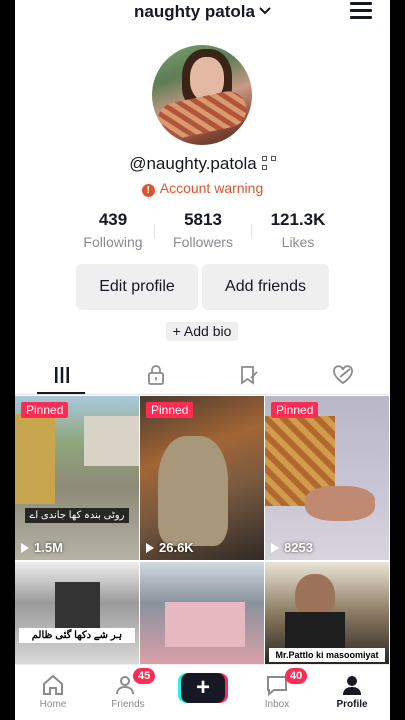 The height and width of the screenshot is (720, 405). Describe the element at coordinates (327, 478) in the screenshot. I see `video-thumbnail: Pinned 8253` at that location.